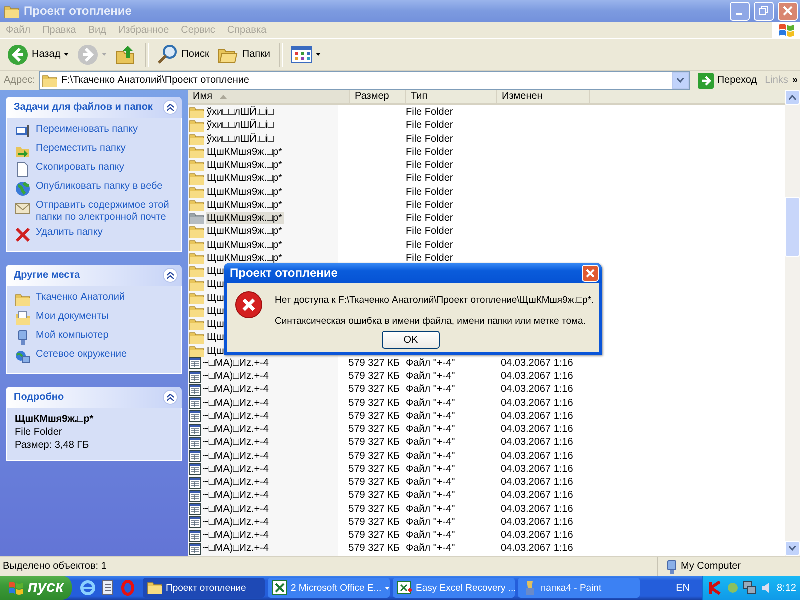 The height and width of the screenshot is (600, 800). Describe the element at coordinates (108, 588) in the screenshot. I see `notepad-icon` at that location.